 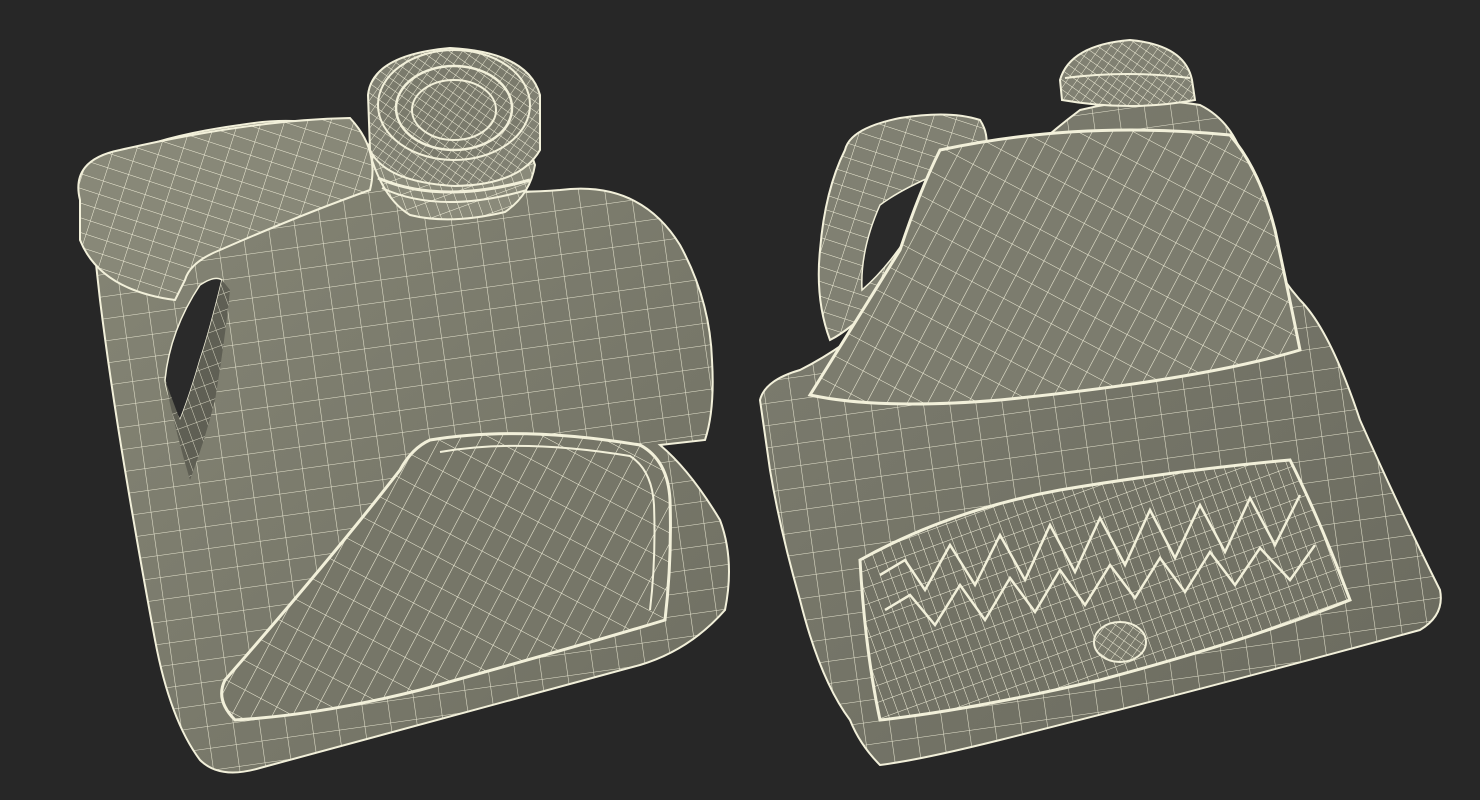 I want to click on jug-right-base-emblem, so click(x=1120, y=642).